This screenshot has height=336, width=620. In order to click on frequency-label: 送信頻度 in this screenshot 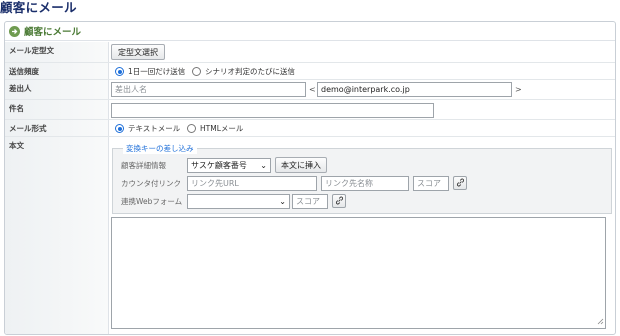, I will do `click(24, 71)`.